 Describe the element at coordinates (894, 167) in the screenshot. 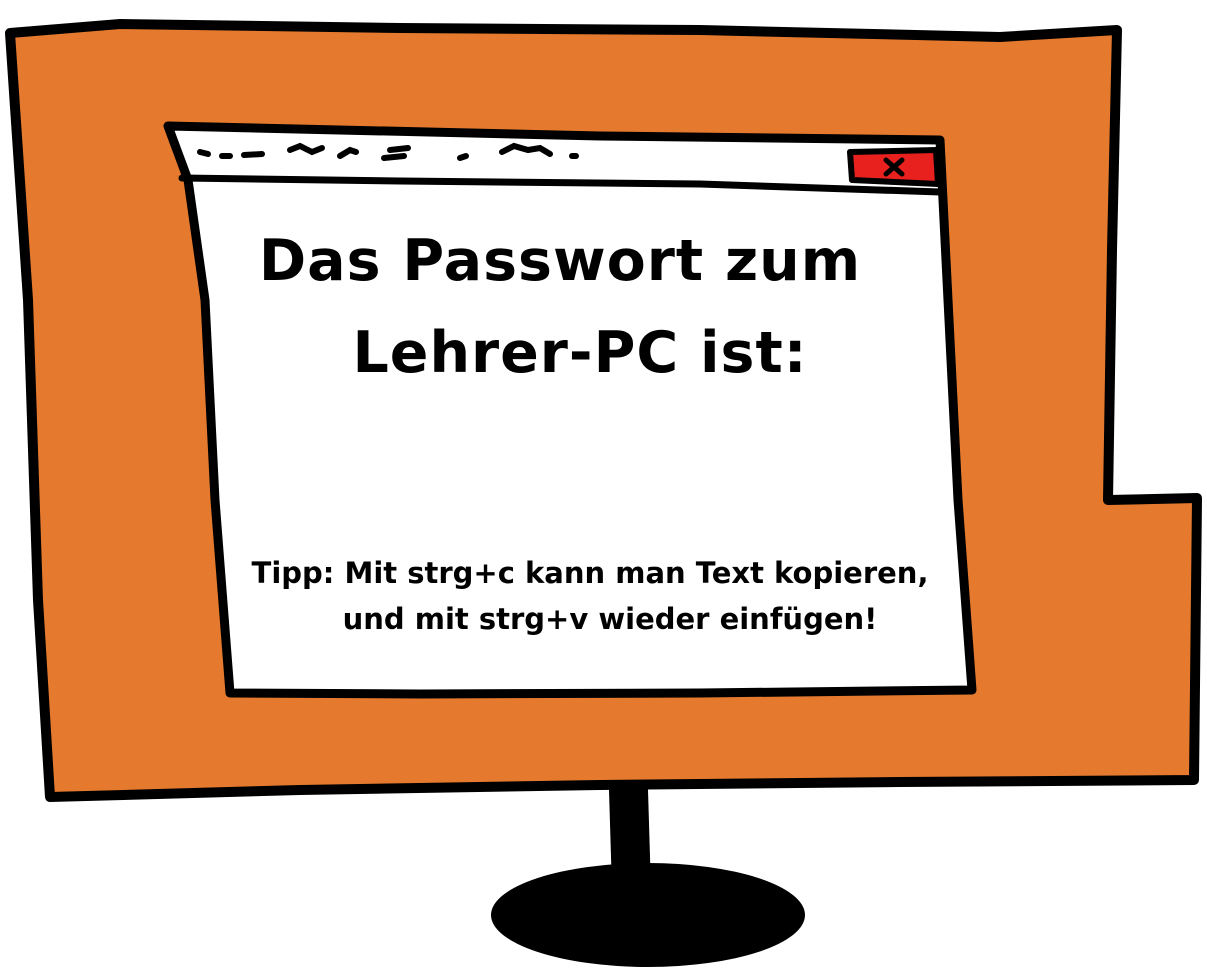

I see `close-button` at that location.